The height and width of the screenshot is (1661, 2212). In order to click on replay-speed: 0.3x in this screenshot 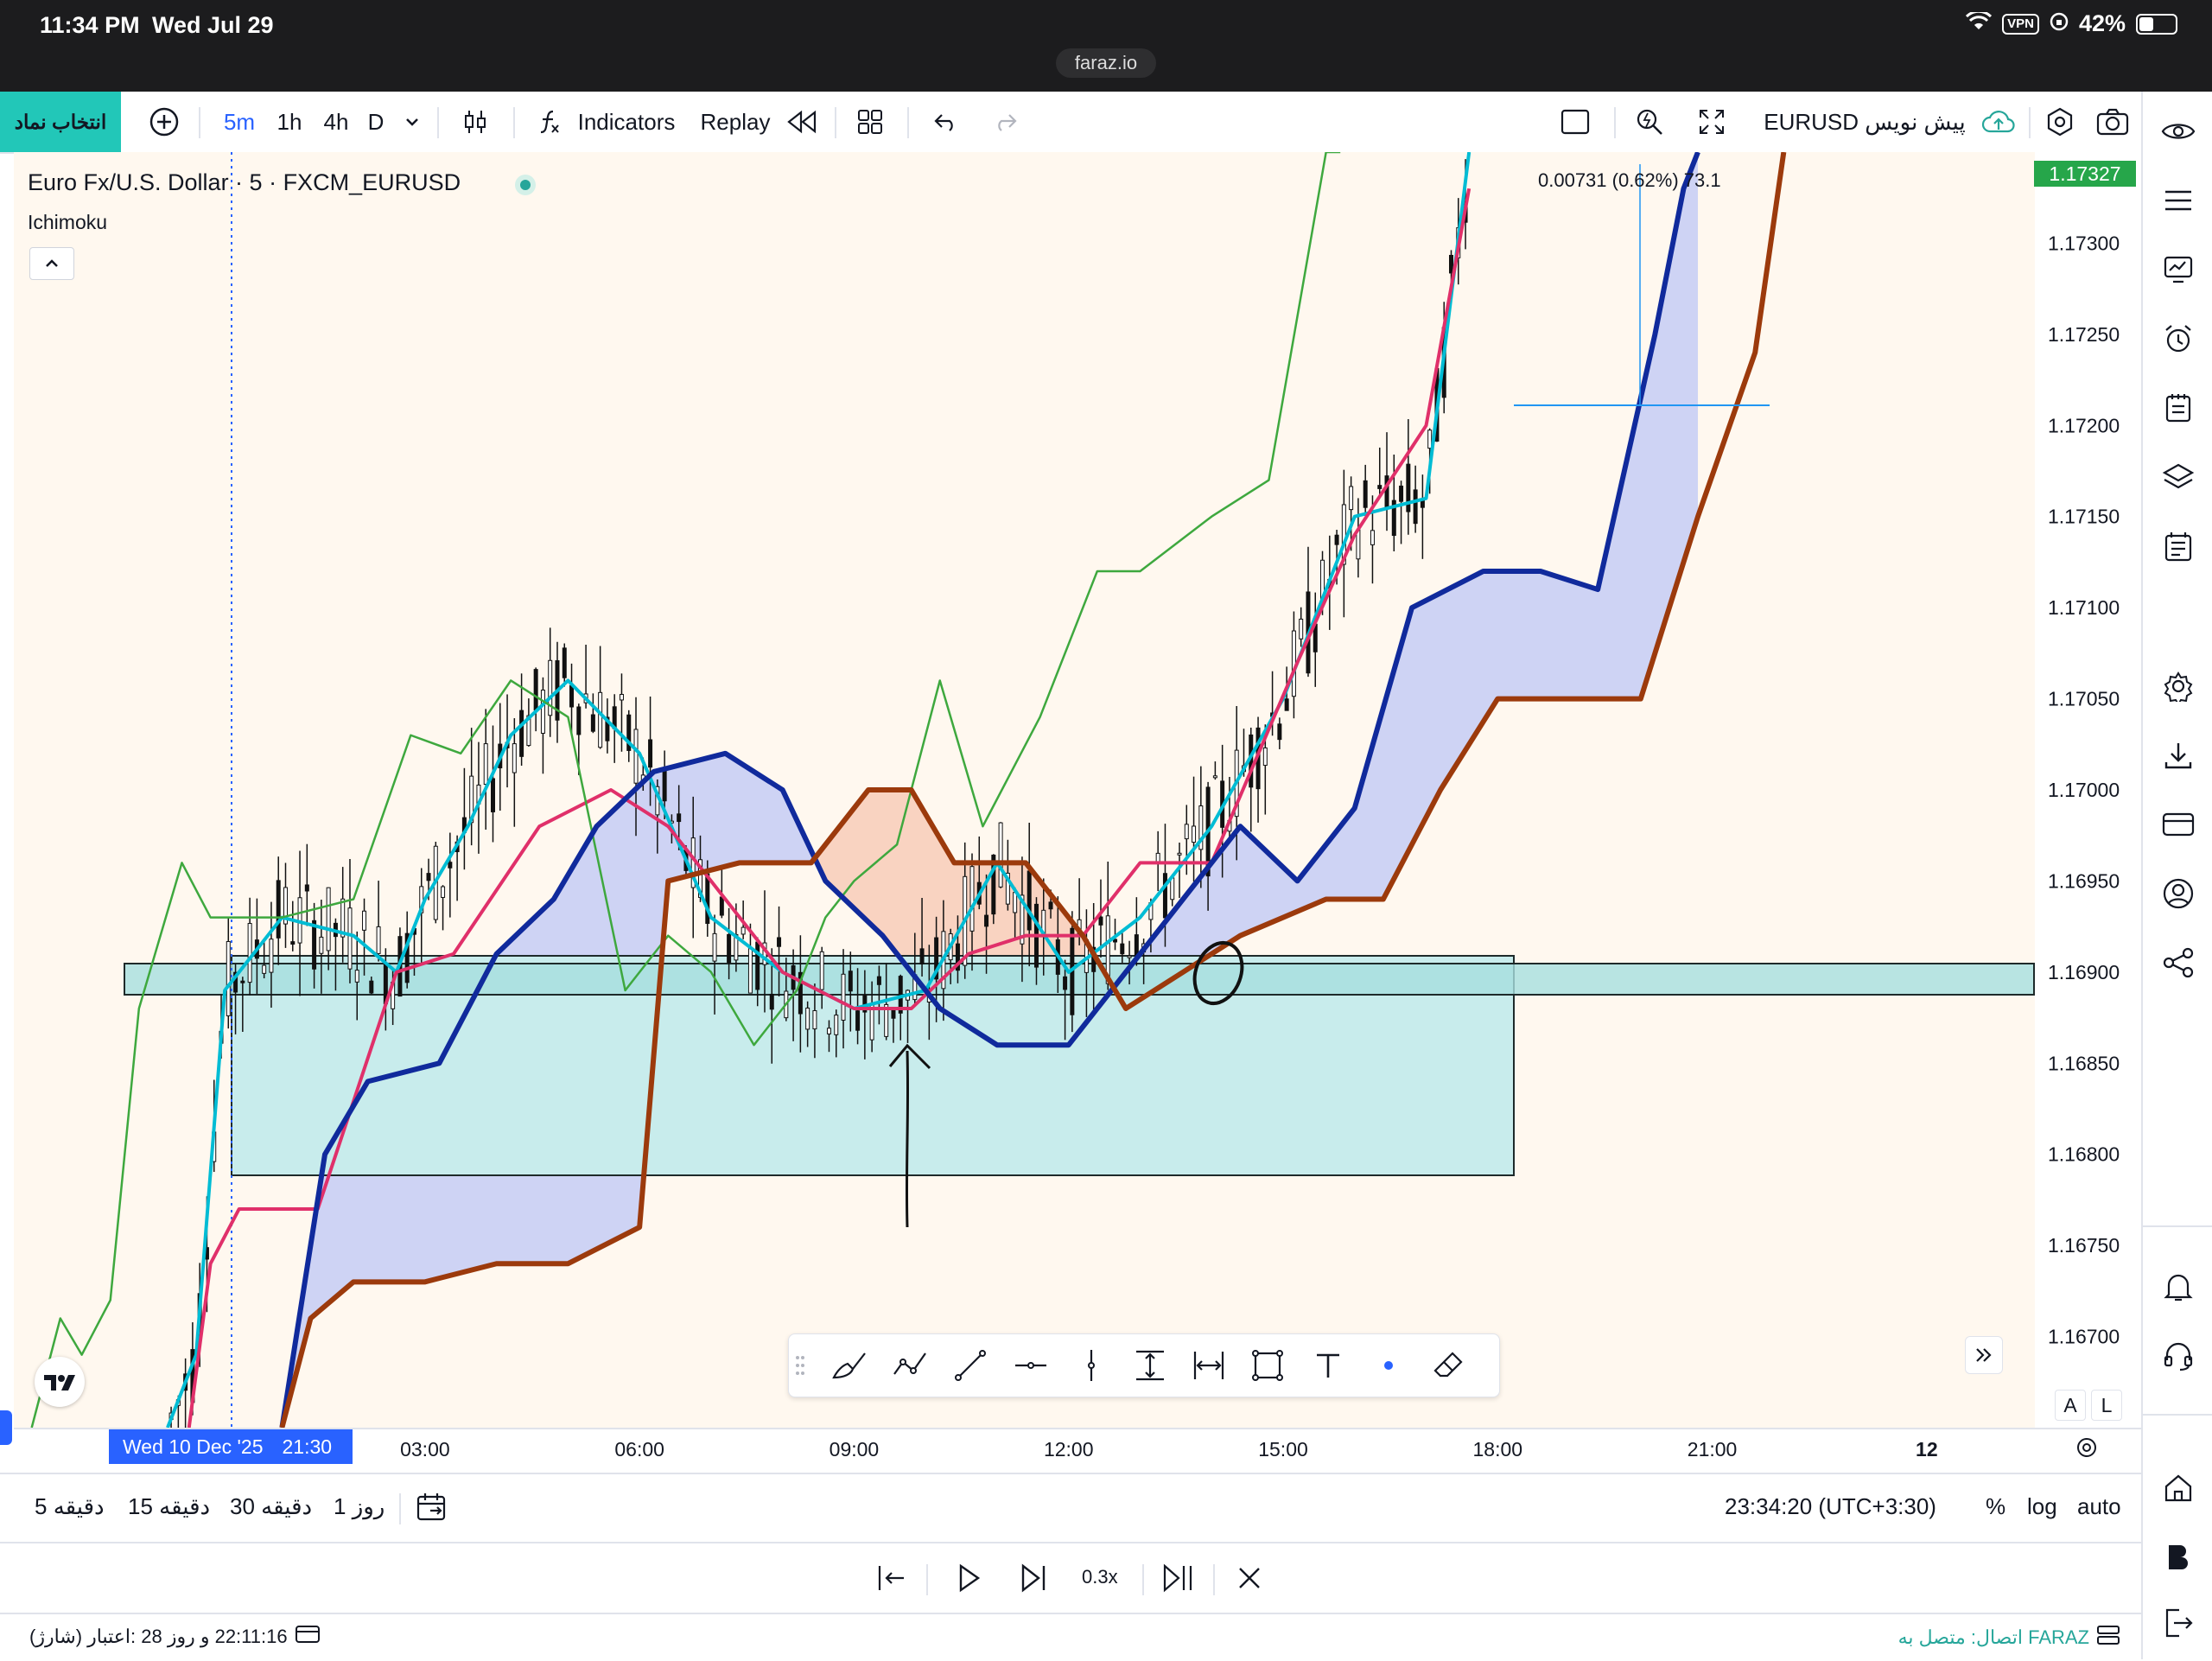, I will do `click(1100, 1577)`.